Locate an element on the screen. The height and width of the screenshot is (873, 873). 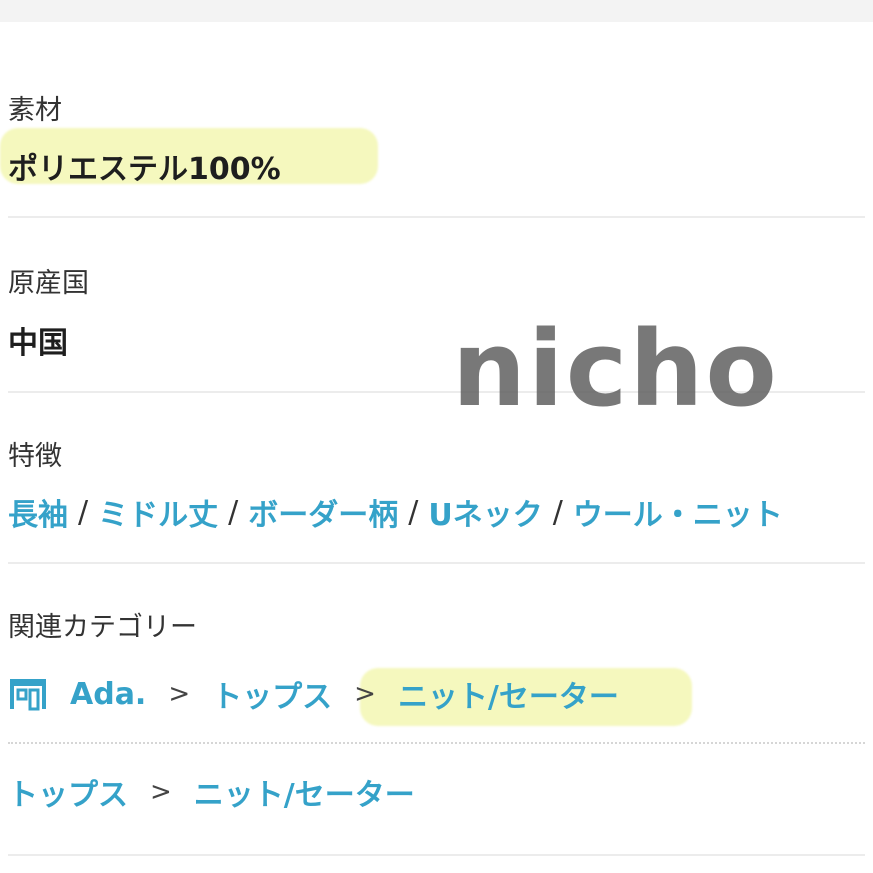
origin-label: 原産国 is located at coordinates (48, 283).